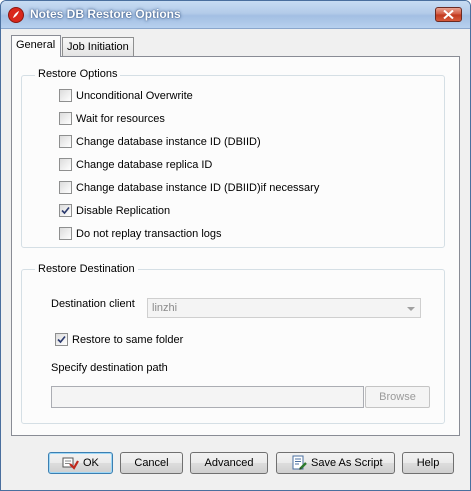 Image resolution: width=471 pixels, height=491 pixels. I want to click on restore-same-folder-checkbox, so click(61, 339).